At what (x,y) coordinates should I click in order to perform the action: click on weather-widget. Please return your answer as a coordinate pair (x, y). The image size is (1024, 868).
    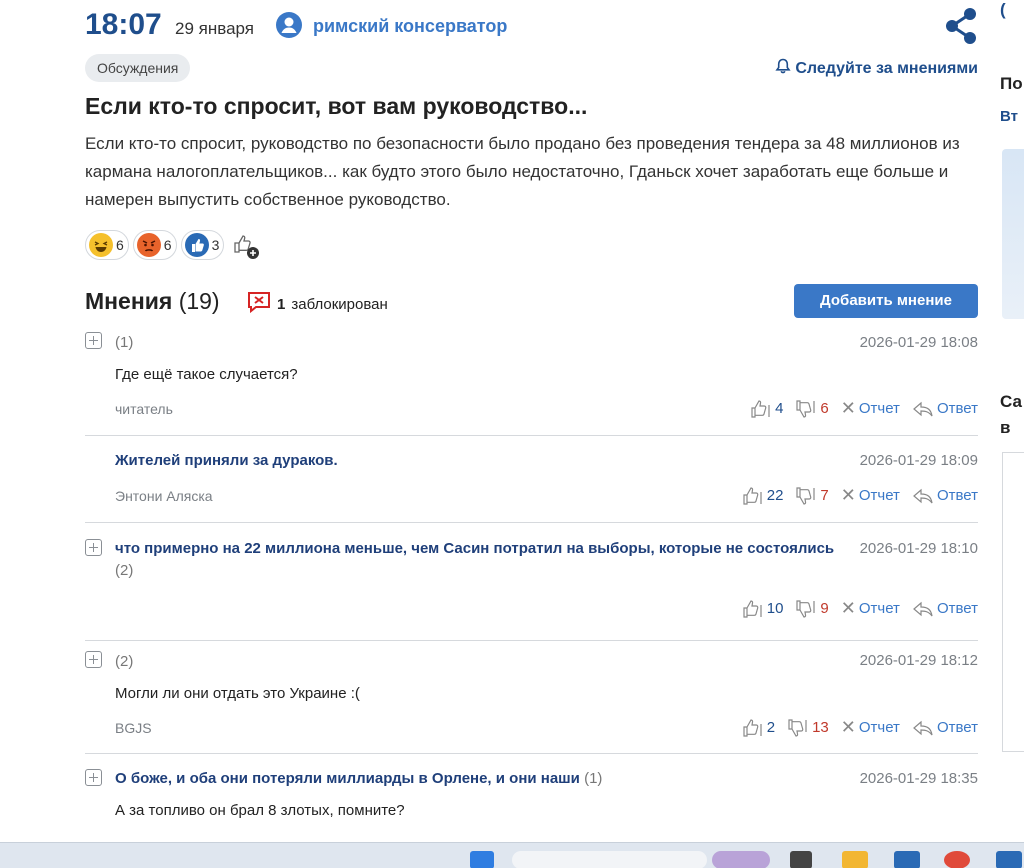
    Looking at the image, I should click on (1013, 234).